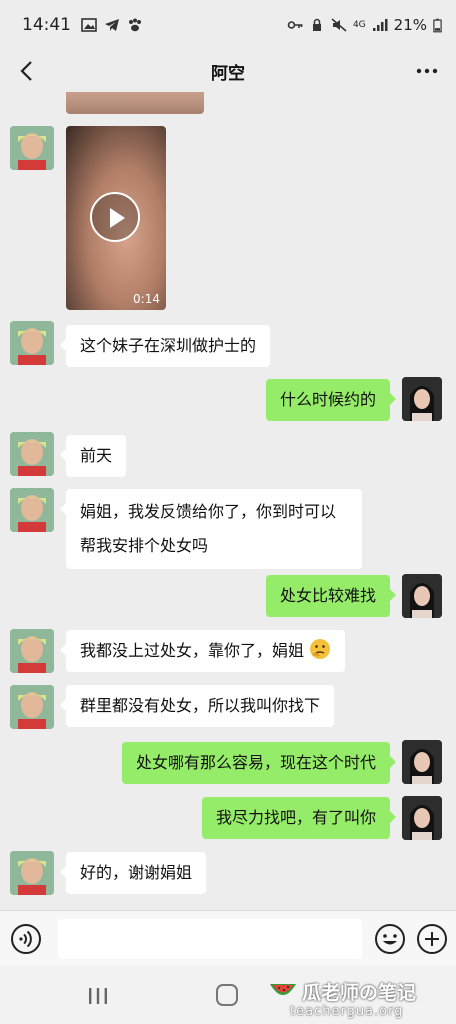 The height and width of the screenshot is (1024, 456). Describe the element at coordinates (339, 25) in the screenshot. I see `mute-icon` at that location.